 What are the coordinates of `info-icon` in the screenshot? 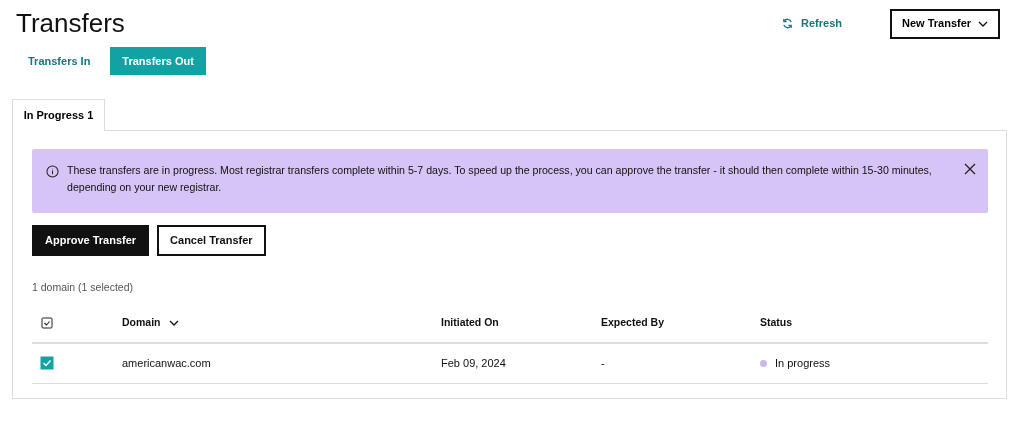 It's located at (52, 172).